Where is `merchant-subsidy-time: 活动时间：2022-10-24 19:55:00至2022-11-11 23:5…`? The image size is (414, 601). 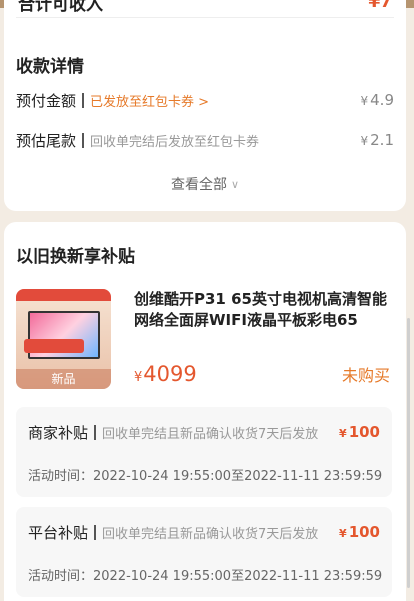
merchant-subsidy-time: 活动时间：2022-10-24 19:55:00至2022-11-11 23:5… is located at coordinates (205, 476).